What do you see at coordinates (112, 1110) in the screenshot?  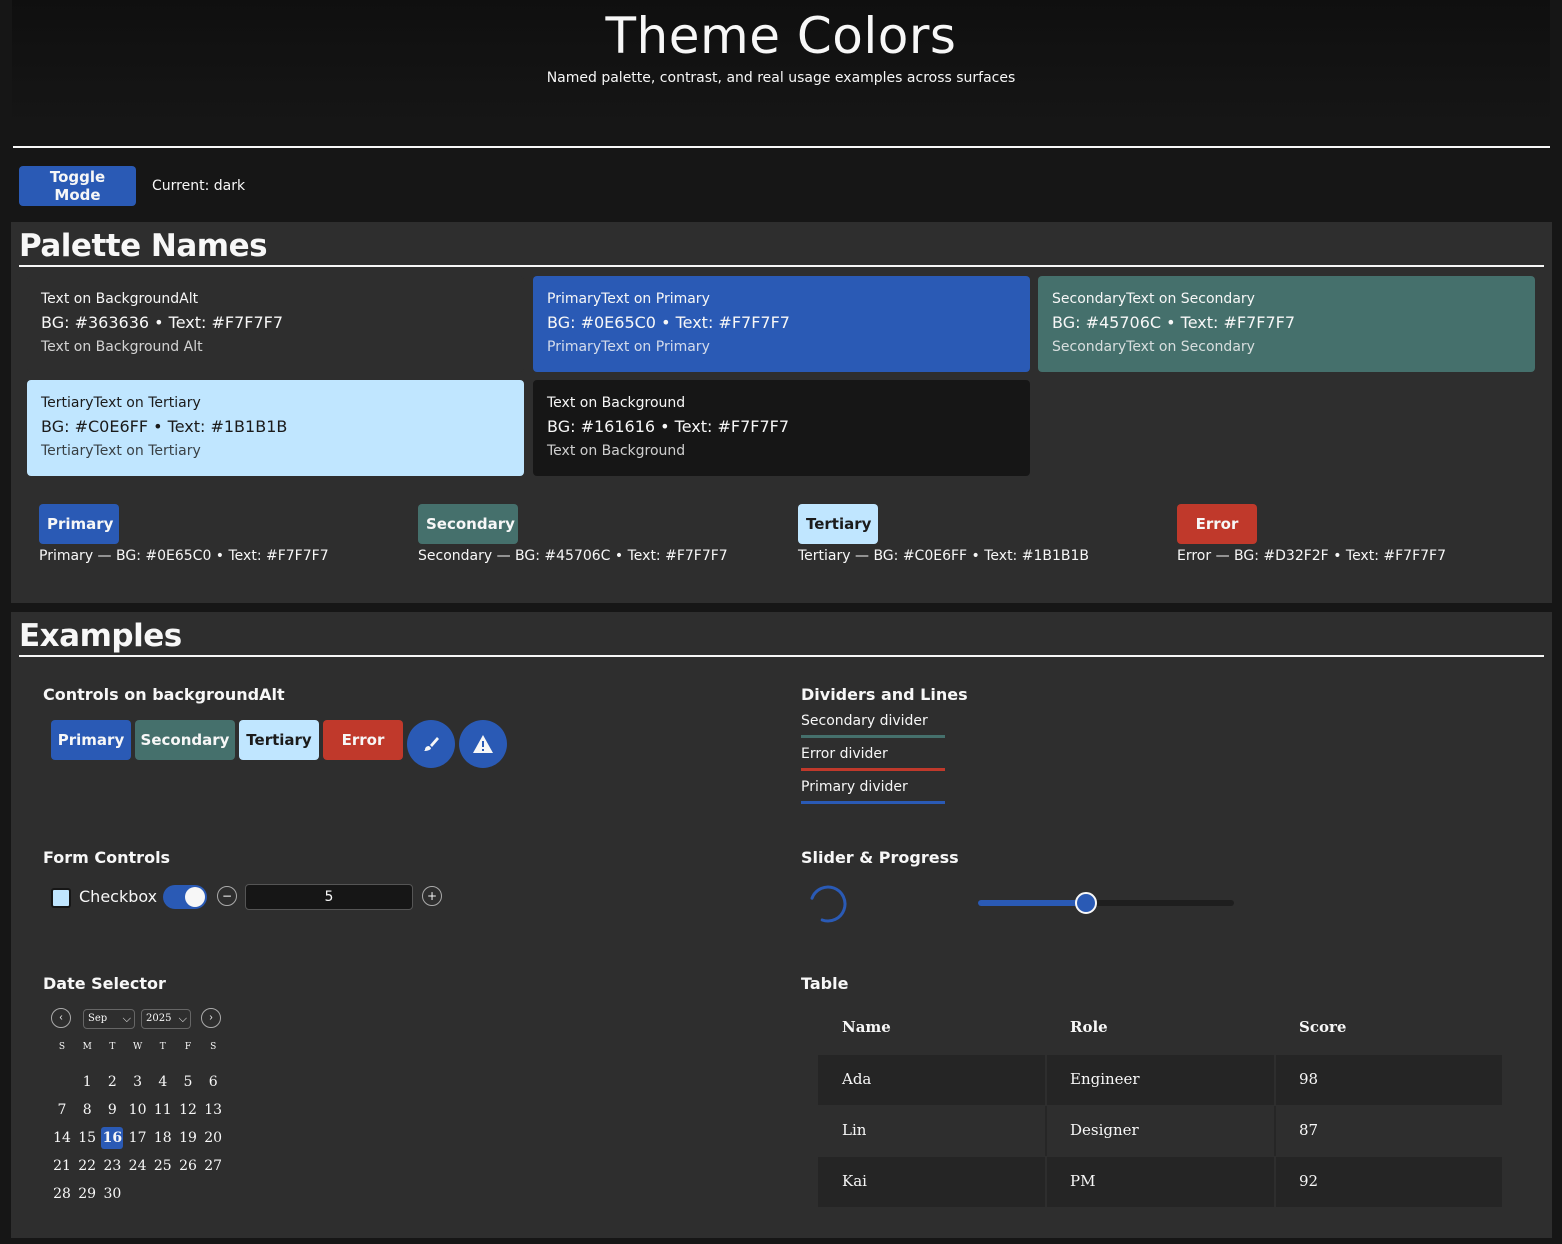 I see `calendar-day: 9` at bounding box center [112, 1110].